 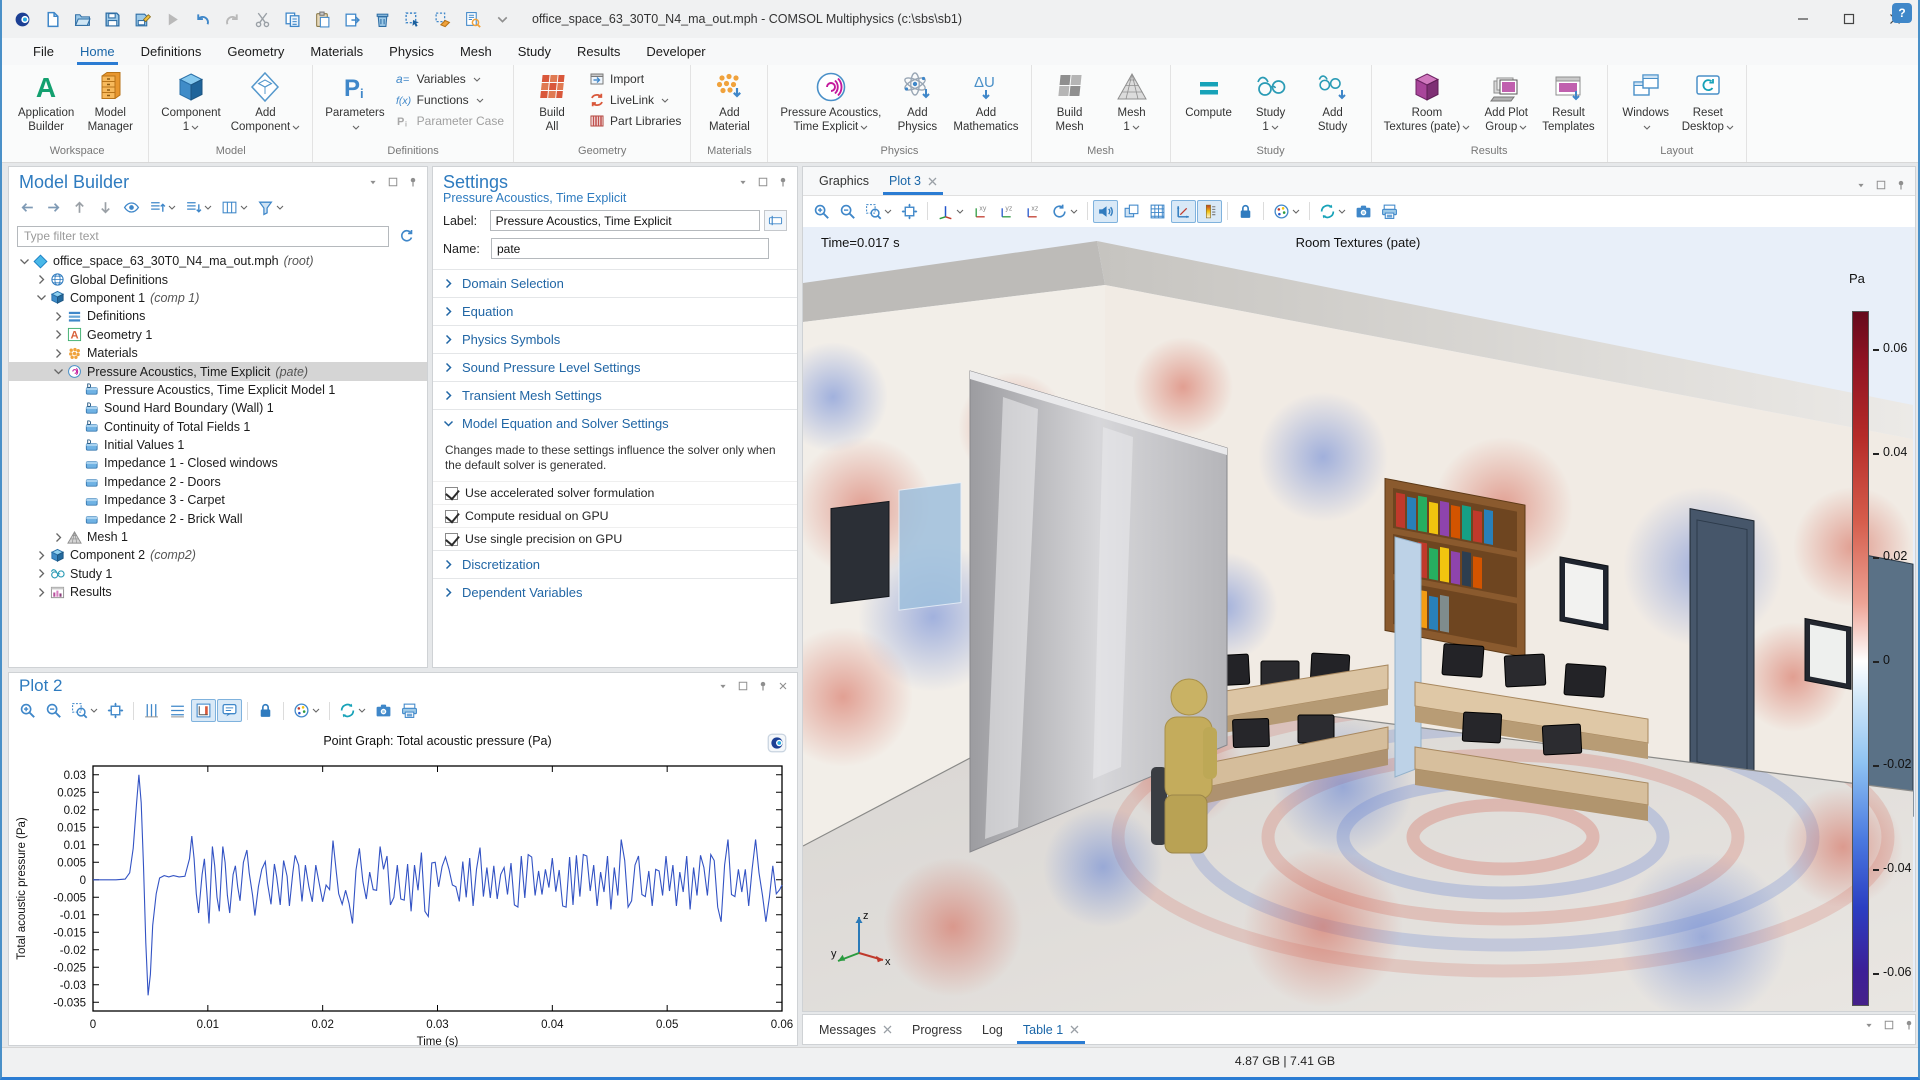 I want to click on move-down-button, so click(x=105, y=207).